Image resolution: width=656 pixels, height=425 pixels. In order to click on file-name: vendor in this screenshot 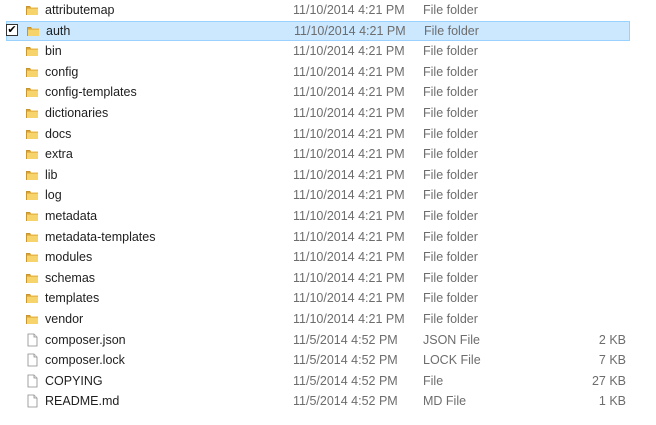, I will do `click(64, 318)`.